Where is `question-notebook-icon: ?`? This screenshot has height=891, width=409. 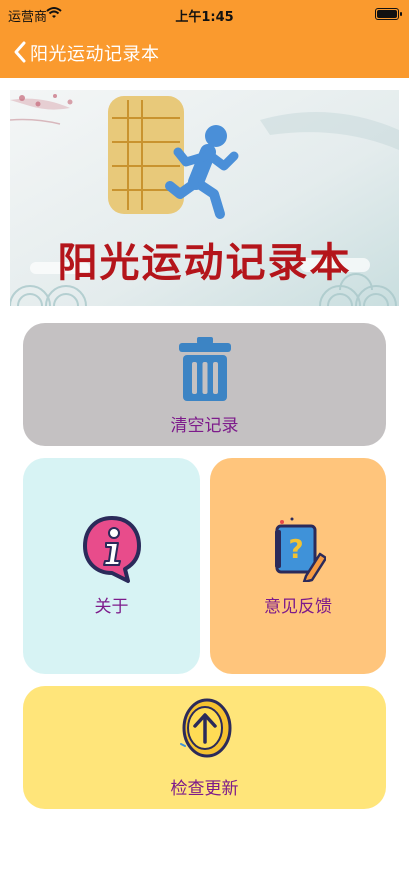
question-notebook-icon: ? is located at coordinates (300, 551).